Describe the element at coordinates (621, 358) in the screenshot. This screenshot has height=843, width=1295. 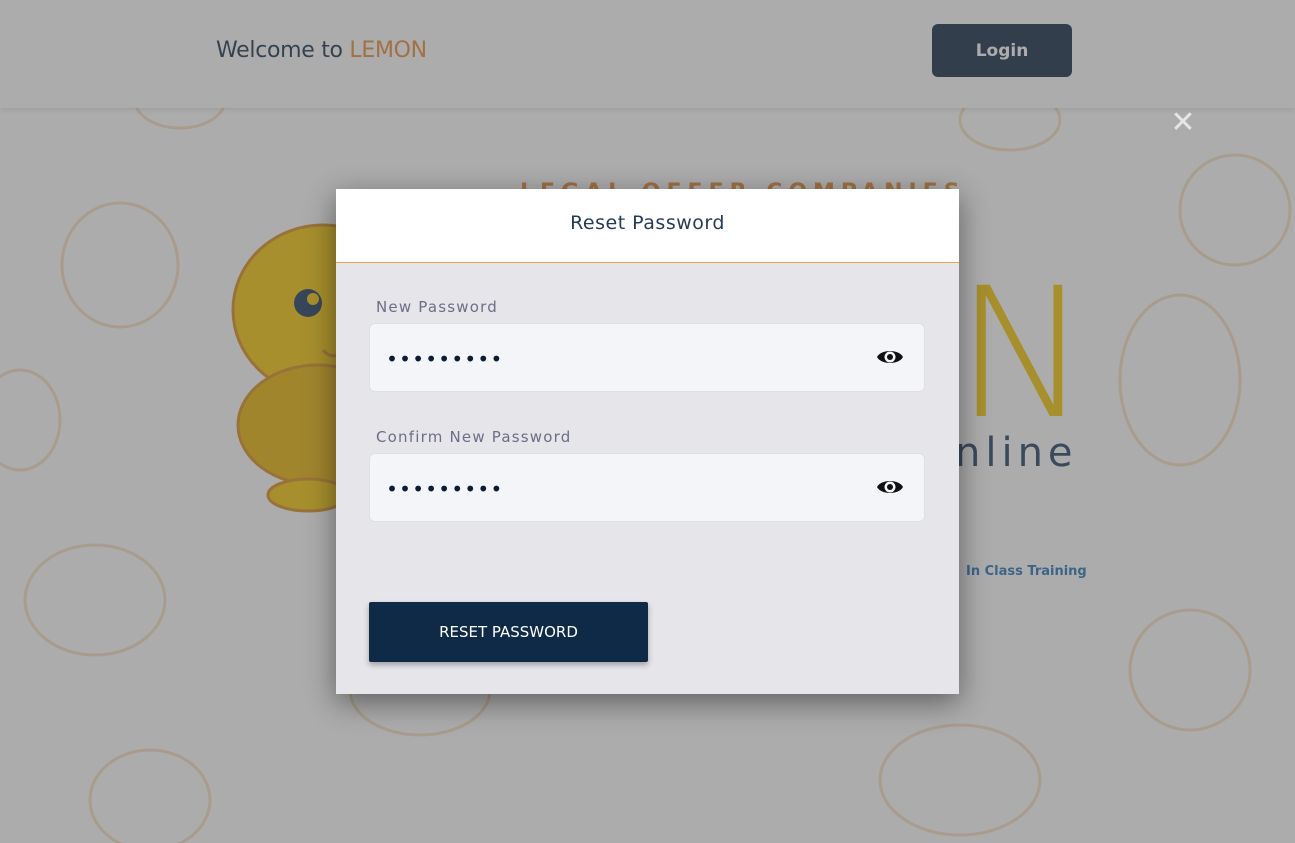
I see `new-password-input` at that location.